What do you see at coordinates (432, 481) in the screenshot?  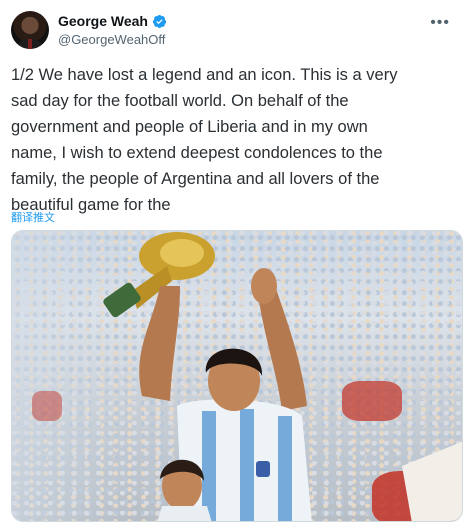 I see `photo-flag-white` at bounding box center [432, 481].